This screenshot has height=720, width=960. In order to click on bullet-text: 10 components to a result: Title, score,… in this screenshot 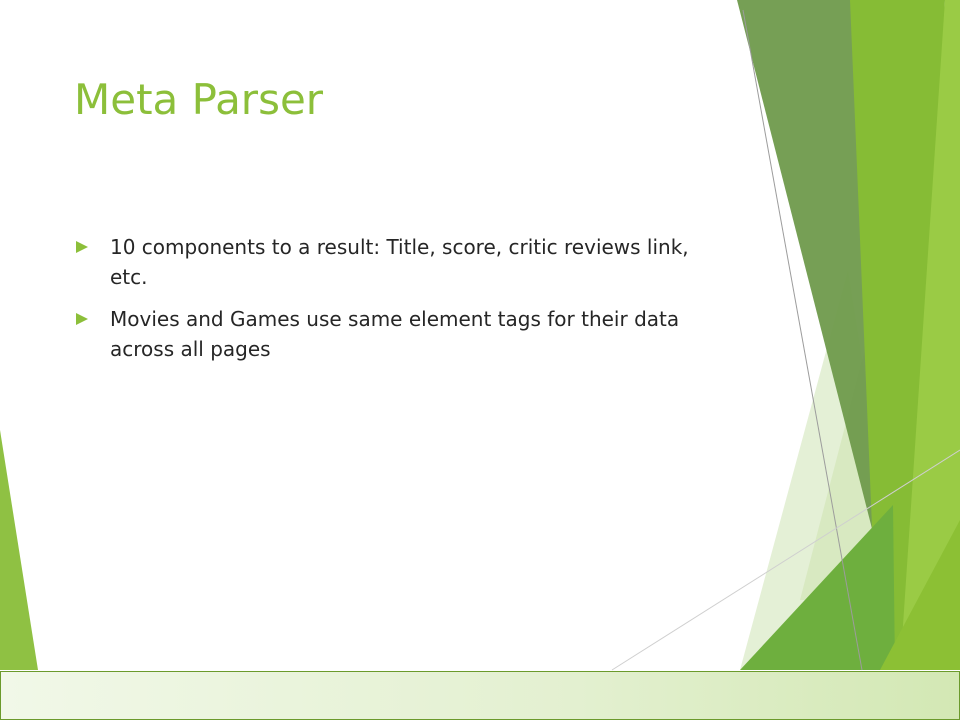, I will do `click(399, 262)`.